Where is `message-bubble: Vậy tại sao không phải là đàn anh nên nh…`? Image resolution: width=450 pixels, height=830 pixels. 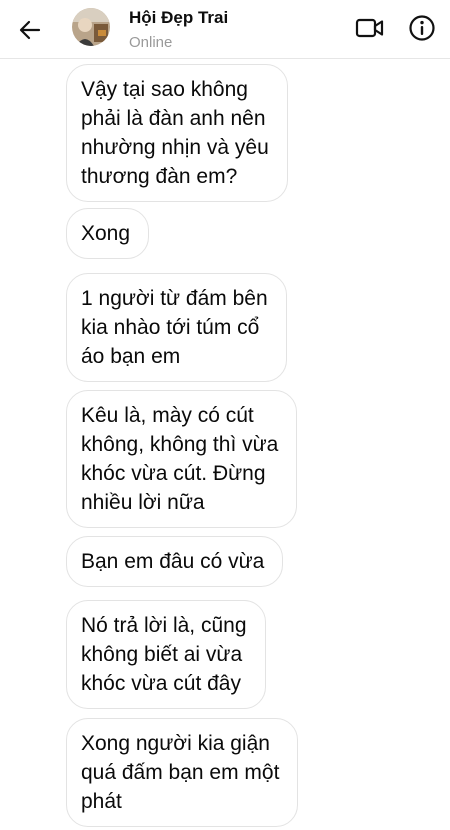 message-bubble: Vậy tại sao không phải là đàn anh nên nh… is located at coordinates (177, 133).